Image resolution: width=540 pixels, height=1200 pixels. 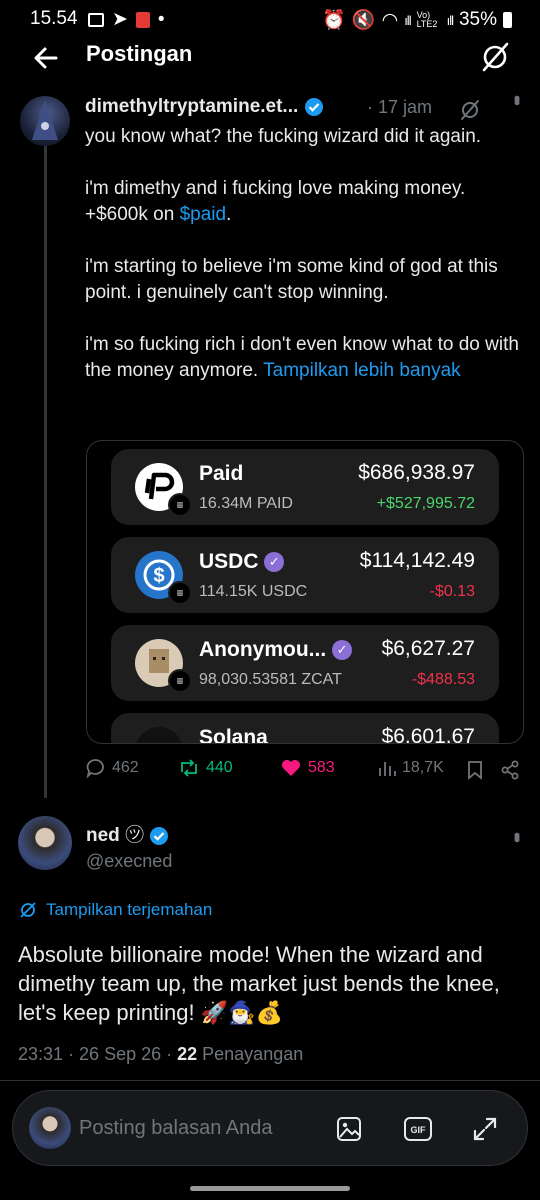 What do you see at coordinates (270, 1188) in the screenshot?
I see `gesture-bar` at bounding box center [270, 1188].